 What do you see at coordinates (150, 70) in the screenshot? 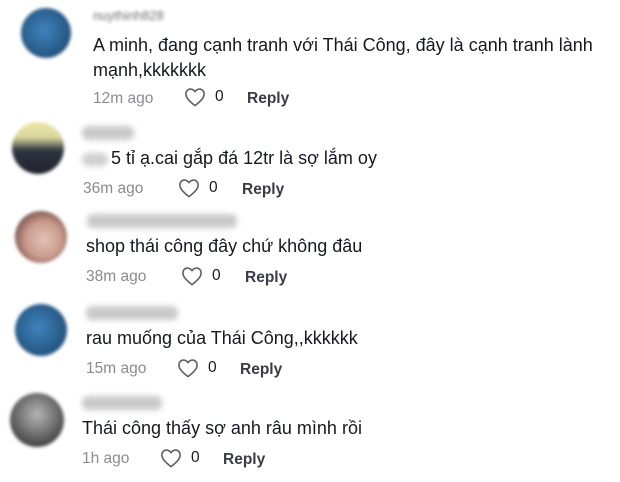
I see `comment-text-line: mạnh,kkkkkkk` at bounding box center [150, 70].